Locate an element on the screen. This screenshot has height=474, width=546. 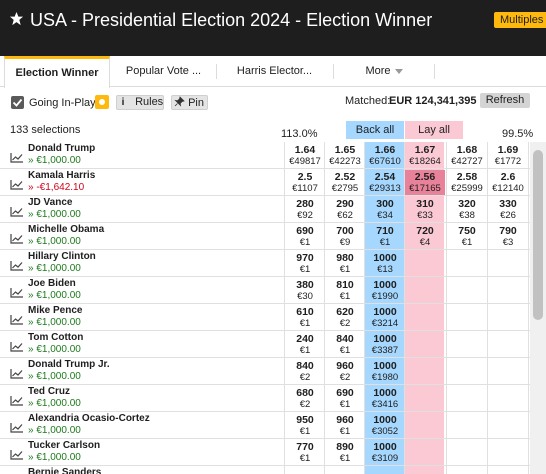
back-price-cell: 610 €1 is located at coordinates (305, 317).